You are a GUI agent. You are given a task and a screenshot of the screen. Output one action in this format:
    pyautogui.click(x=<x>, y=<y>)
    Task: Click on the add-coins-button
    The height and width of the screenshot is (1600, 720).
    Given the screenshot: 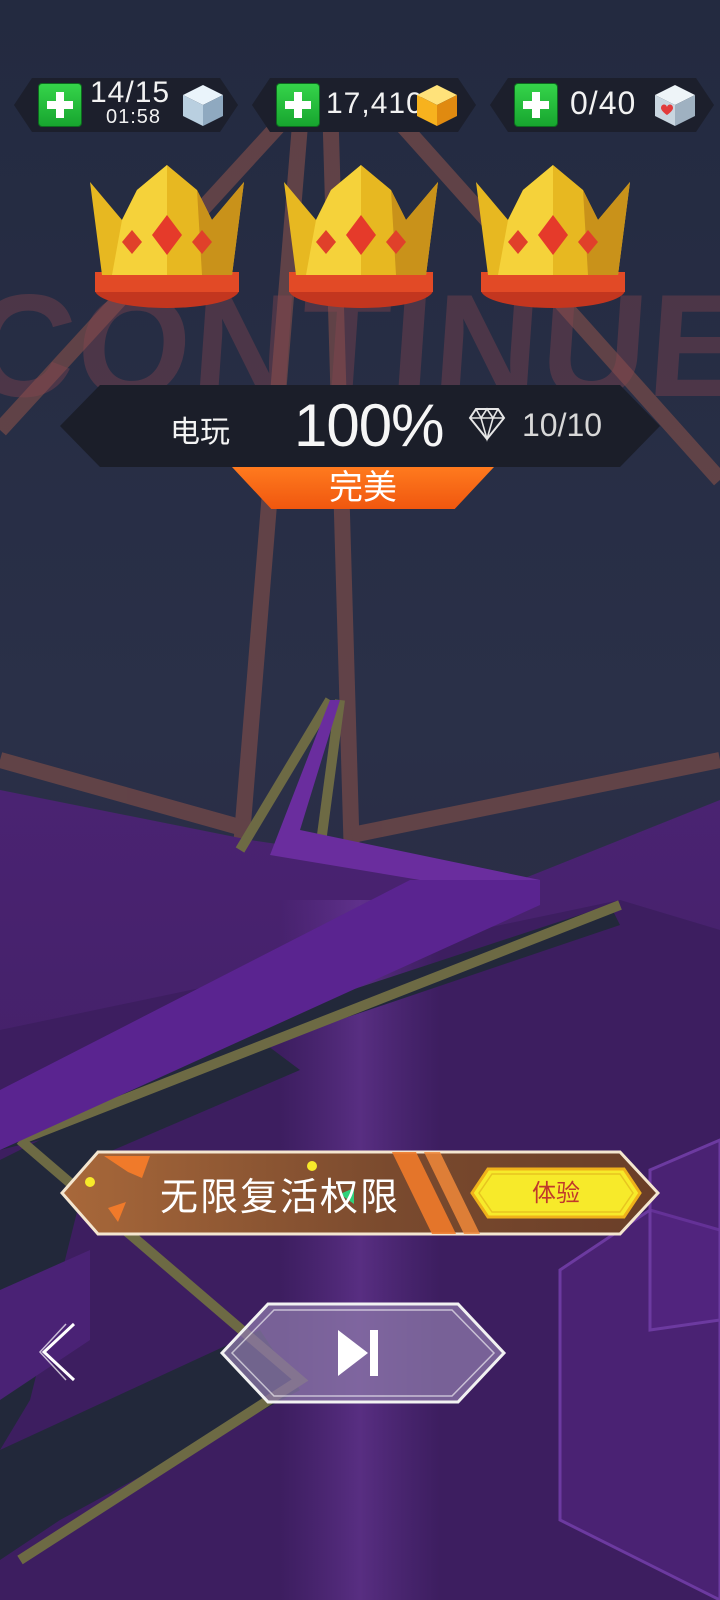 What is the action you would take?
    pyautogui.click(x=298, y=105)
    